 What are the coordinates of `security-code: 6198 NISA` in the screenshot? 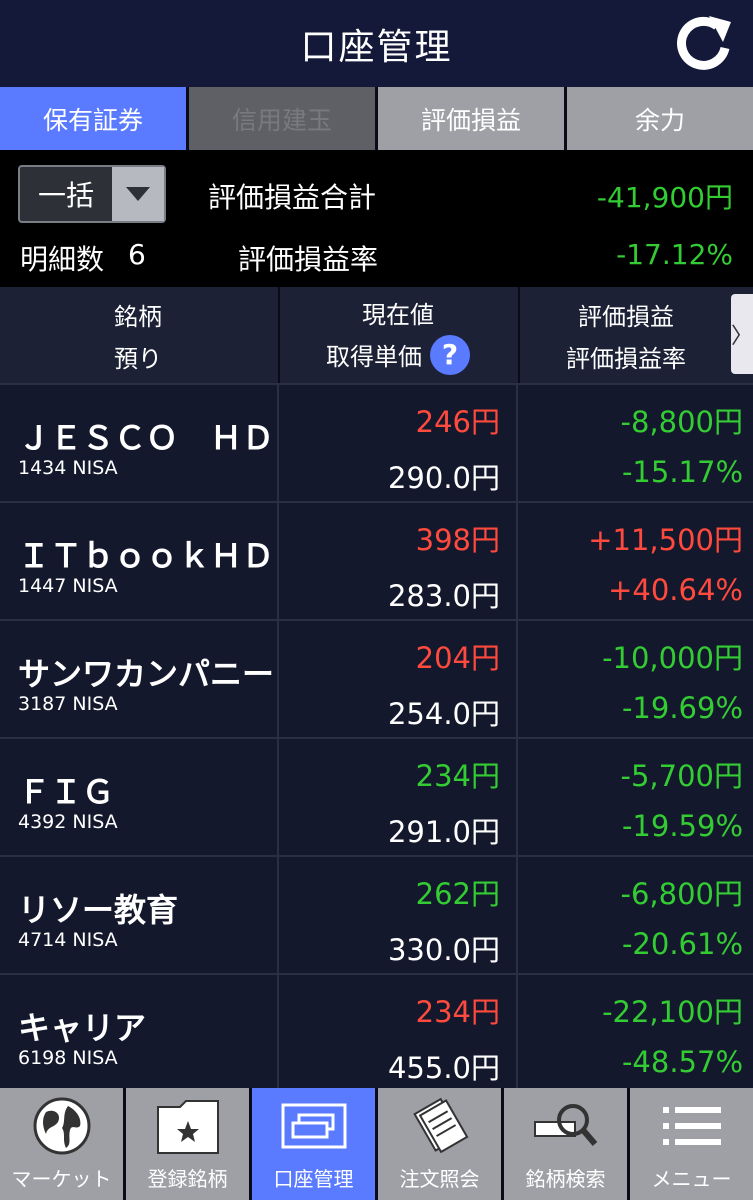 It's located at (68, 1058).